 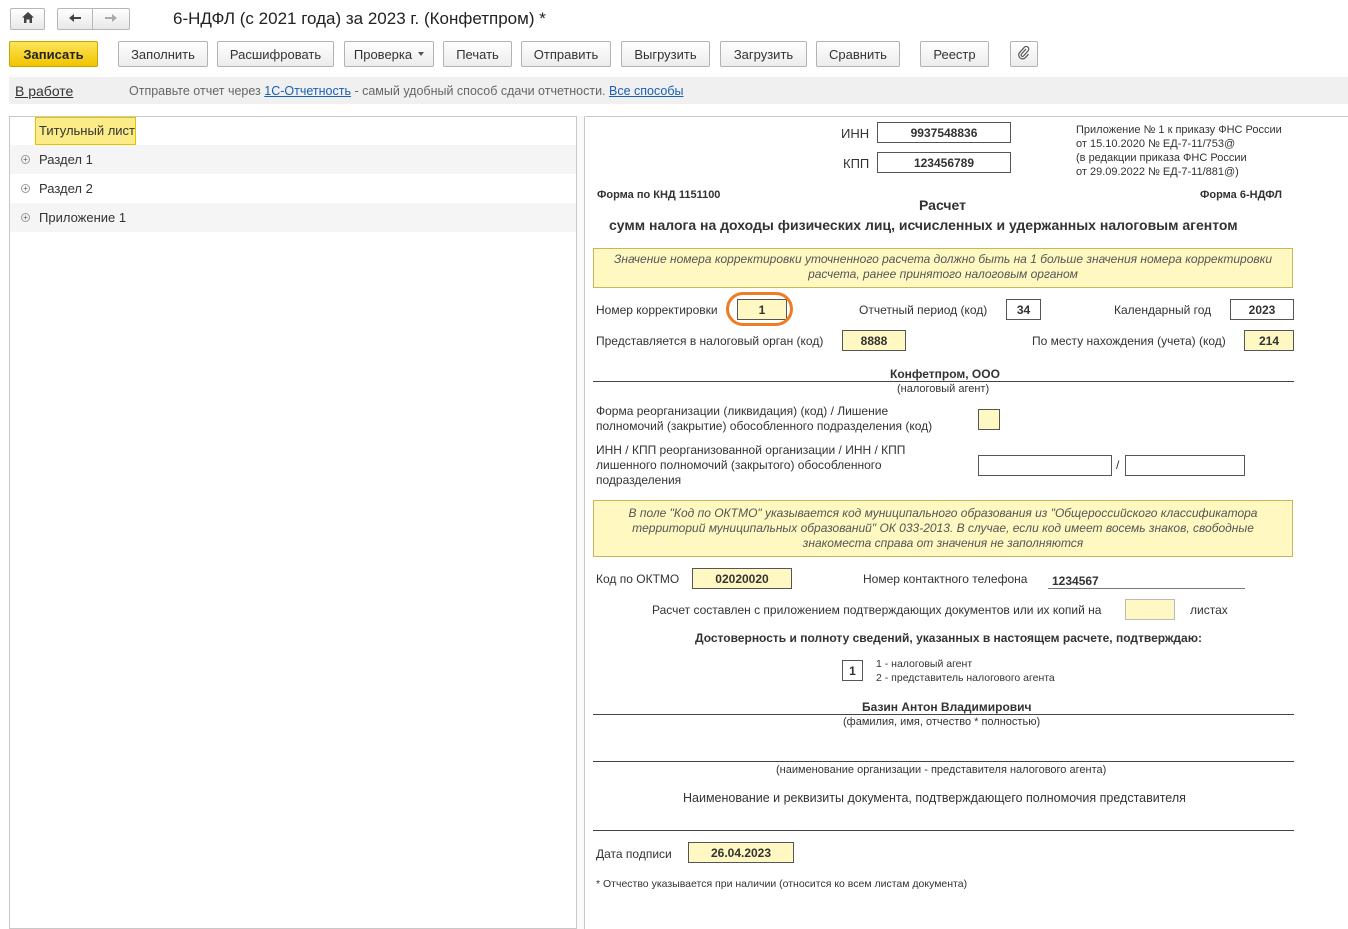 I want to click on signer-option-1: 1 - налоговый агент, so click(x=924, y=664).